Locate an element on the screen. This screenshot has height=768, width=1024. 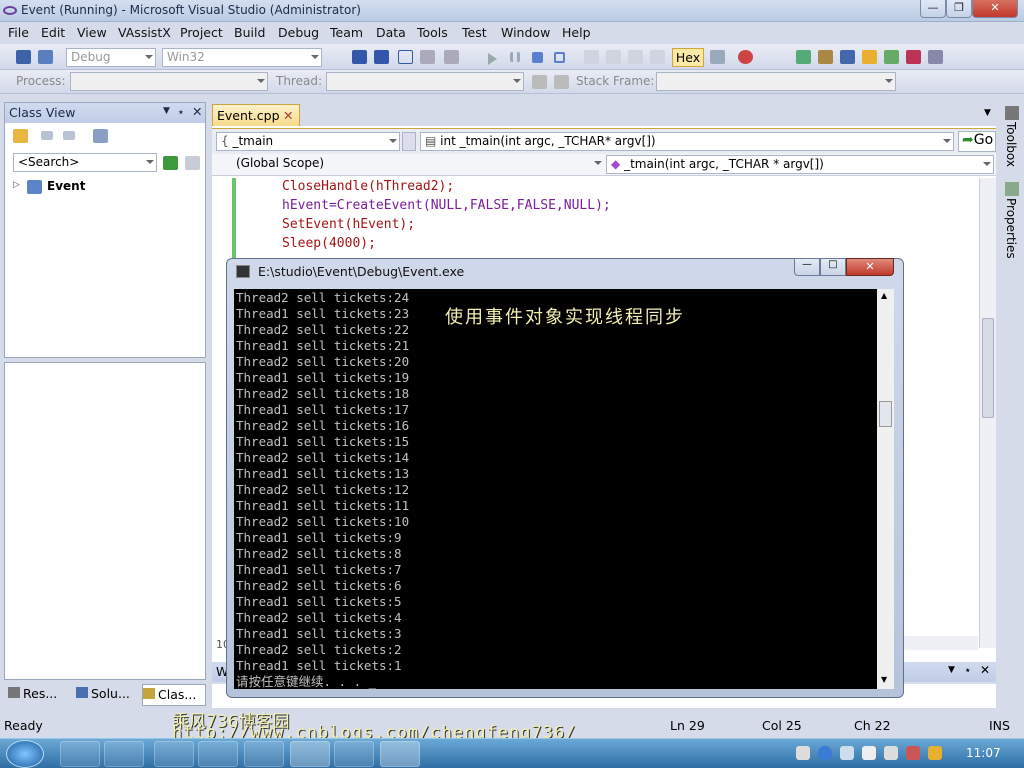
tab-event-cpp: Event.cpp ✕ is located at coordinates (256, 115).